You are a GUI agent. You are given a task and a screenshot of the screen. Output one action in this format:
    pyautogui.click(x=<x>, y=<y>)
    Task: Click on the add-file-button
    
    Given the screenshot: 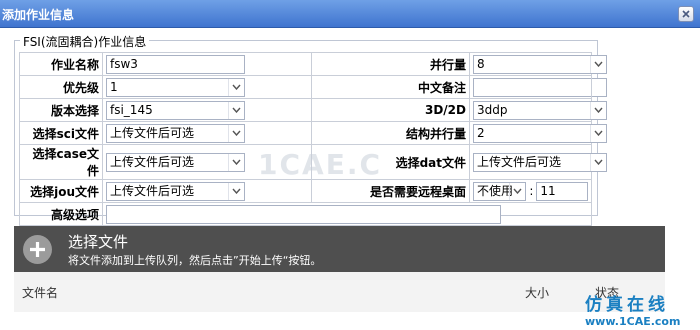 What is the action you would take?
    pyautogui.click(x=37, y=249)
    